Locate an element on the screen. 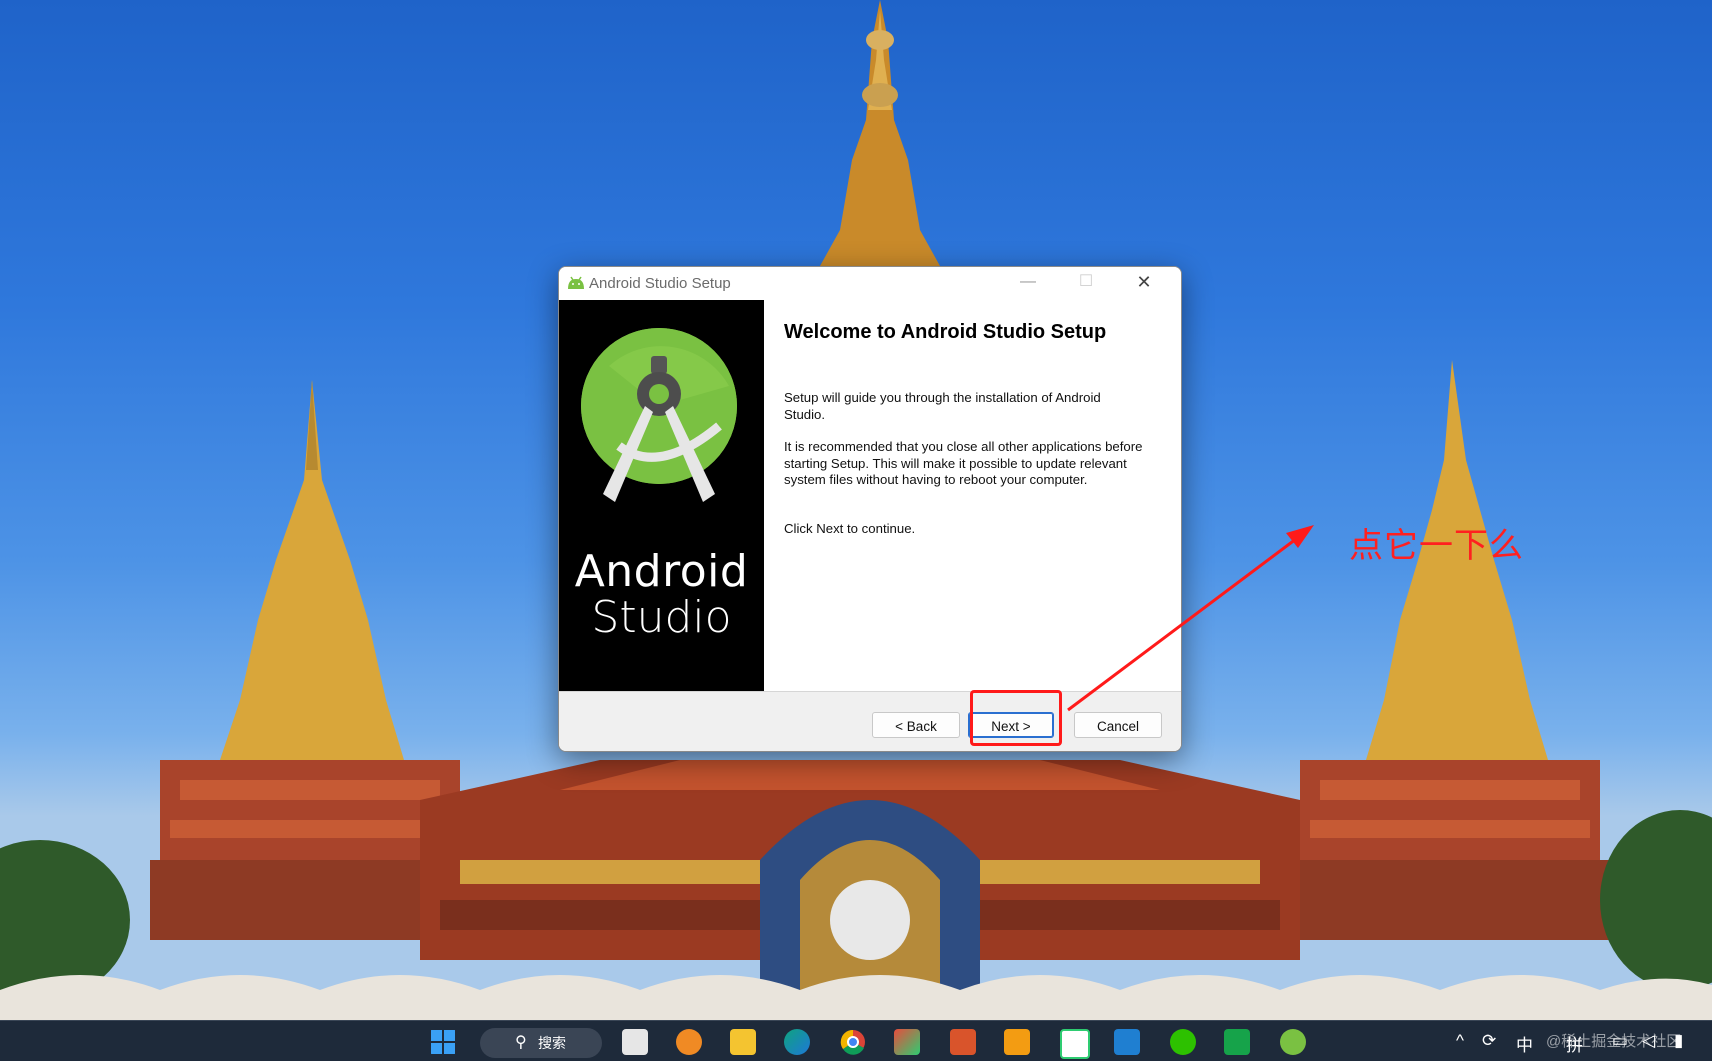 The height and width of the screenshot is (1061, 1712). ime-chinese-indicator: 中 is located at coordinates (1524, 1043).